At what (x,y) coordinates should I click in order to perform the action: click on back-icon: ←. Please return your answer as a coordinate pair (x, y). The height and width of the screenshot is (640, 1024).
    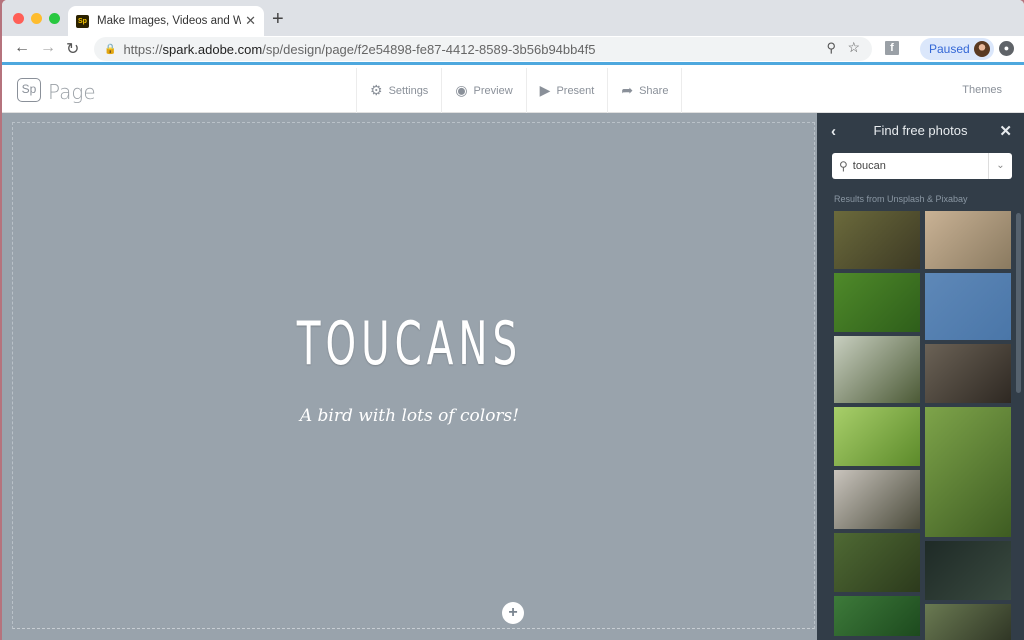
    Looking at the image, I should click on (22, 48).